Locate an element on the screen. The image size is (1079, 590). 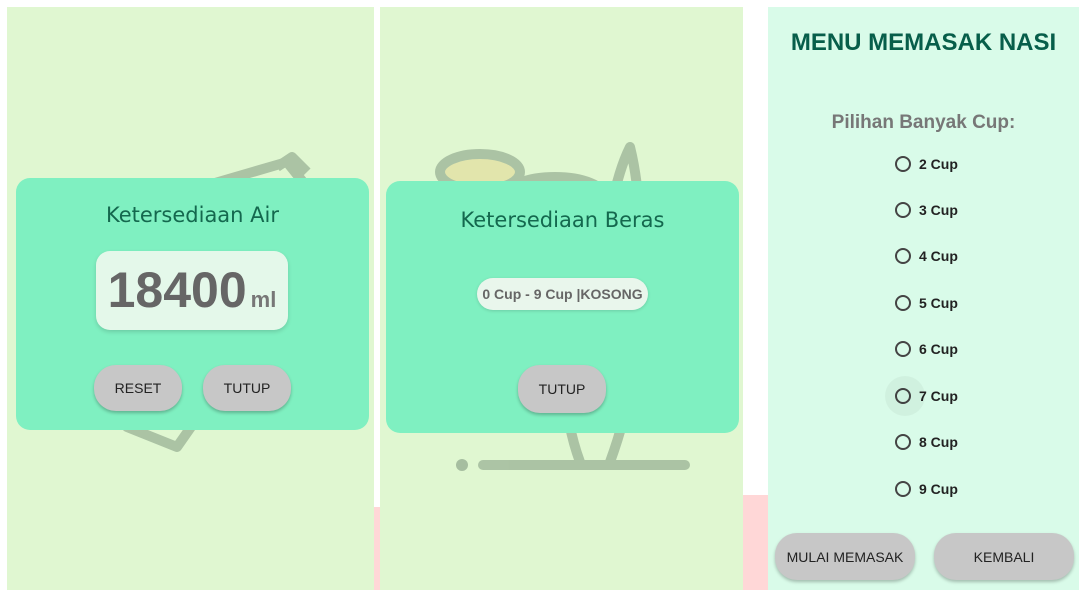
cup-option-2: 2 Cup is located at coordinates (926, 164).